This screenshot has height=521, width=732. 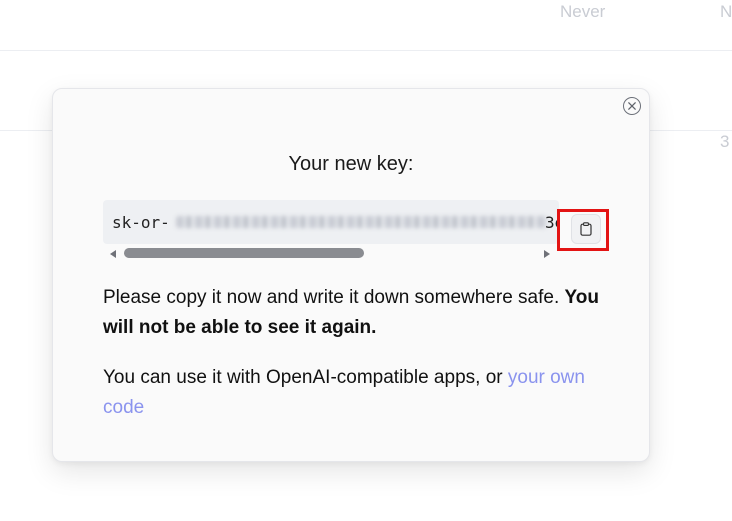 I want to click on scroll-right-arrow-icon, so click(x=547, y=254).